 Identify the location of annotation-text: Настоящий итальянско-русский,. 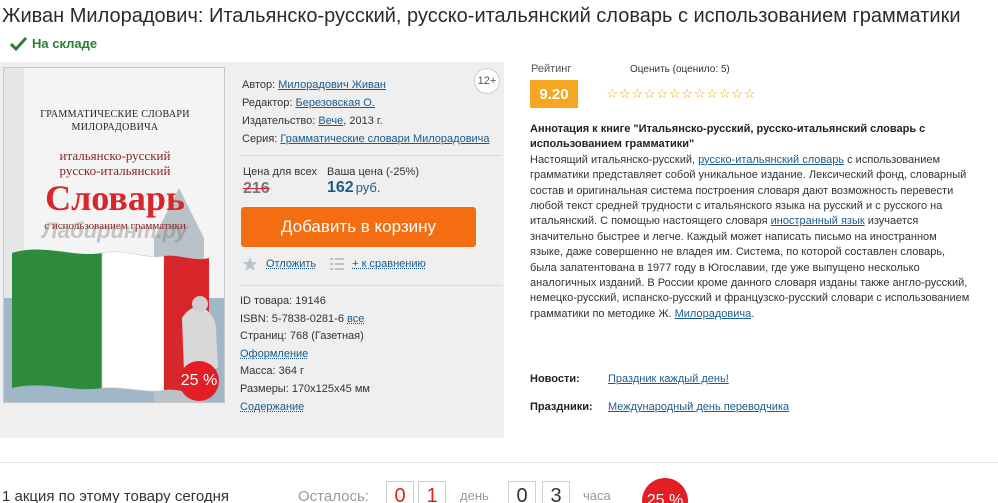
(614, 159).